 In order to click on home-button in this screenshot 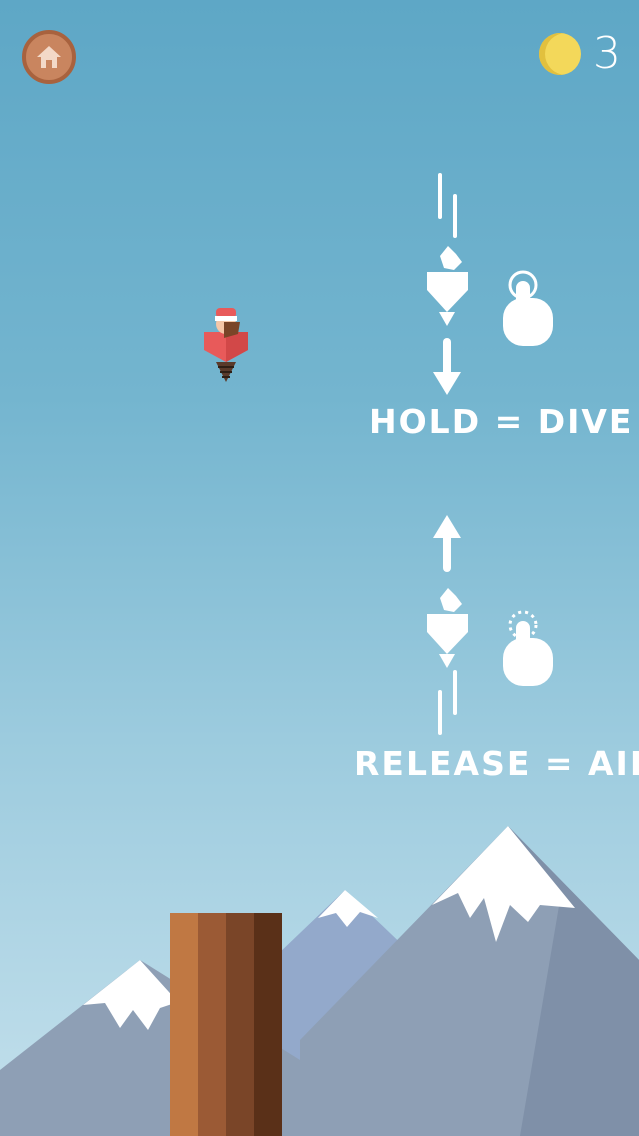, I will do `click(49, 57)`.